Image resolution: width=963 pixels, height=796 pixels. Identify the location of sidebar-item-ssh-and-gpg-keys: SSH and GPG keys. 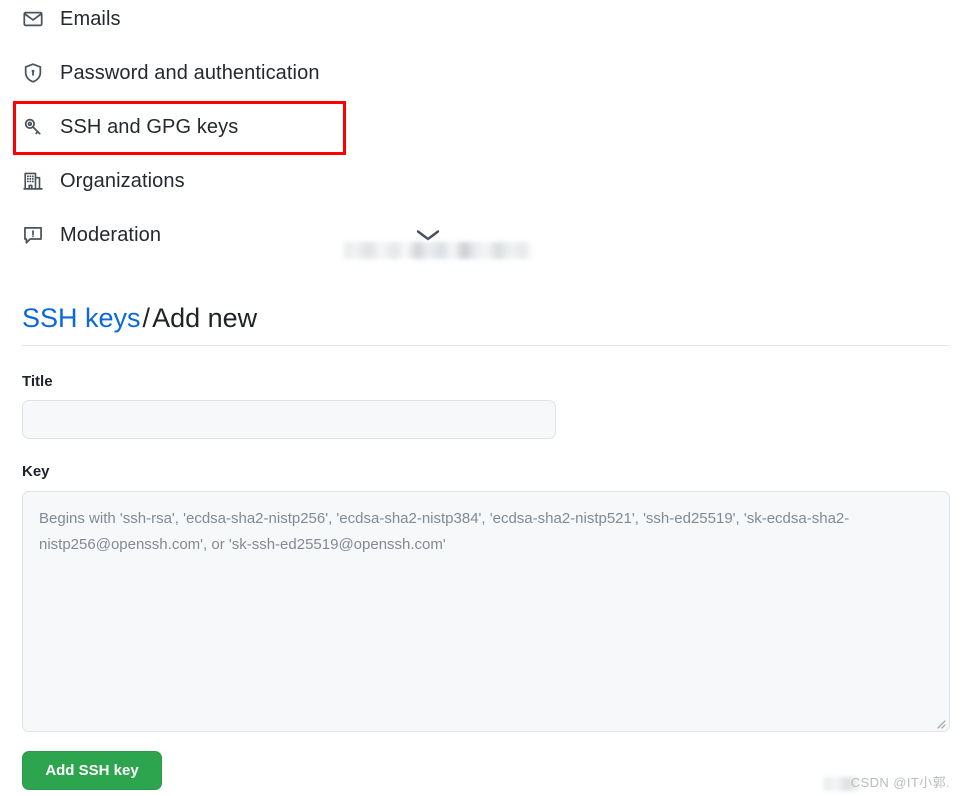
(130, 127).